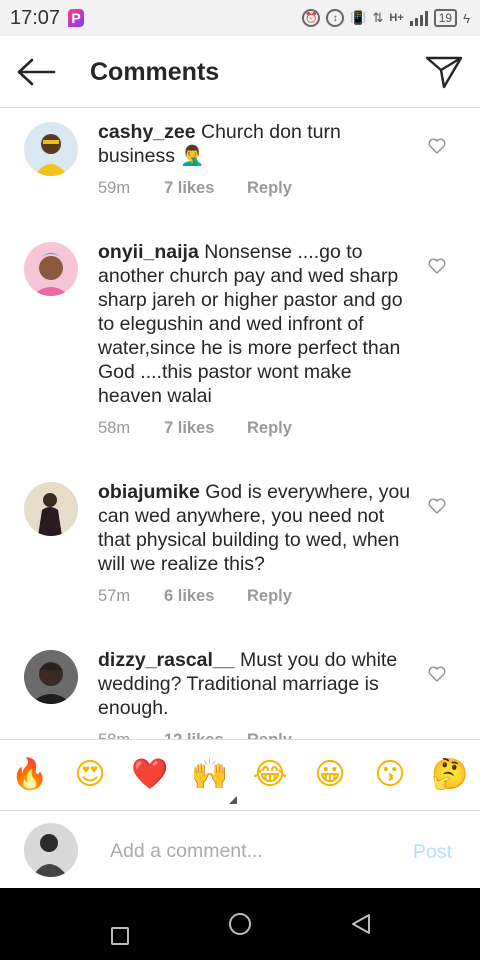 Image resolution: width=480 pixels, height=960 pixels. What do you see at coordinates (378, 17) in the screenshot?
I see `data-transfer-icon: ⇅` at bounding box center [378, 17].